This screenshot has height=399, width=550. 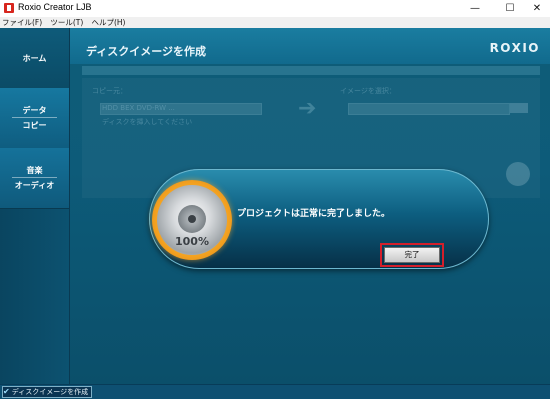 What do you see at coordinates (147, 122) in the screenshot?
I see `source-hint: ディスクを挿入してください` at bounding box center [147, 122].